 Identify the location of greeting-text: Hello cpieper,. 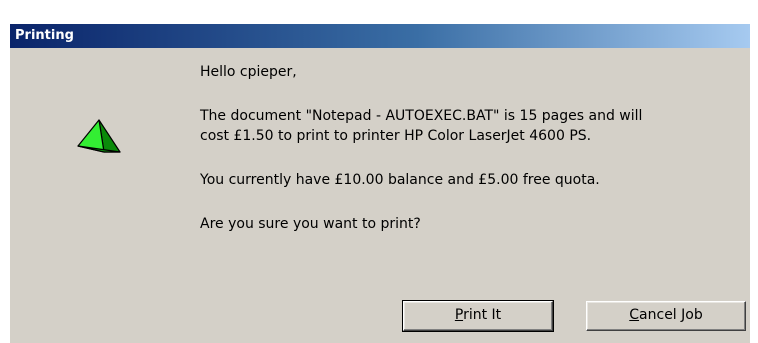
(248, 72).